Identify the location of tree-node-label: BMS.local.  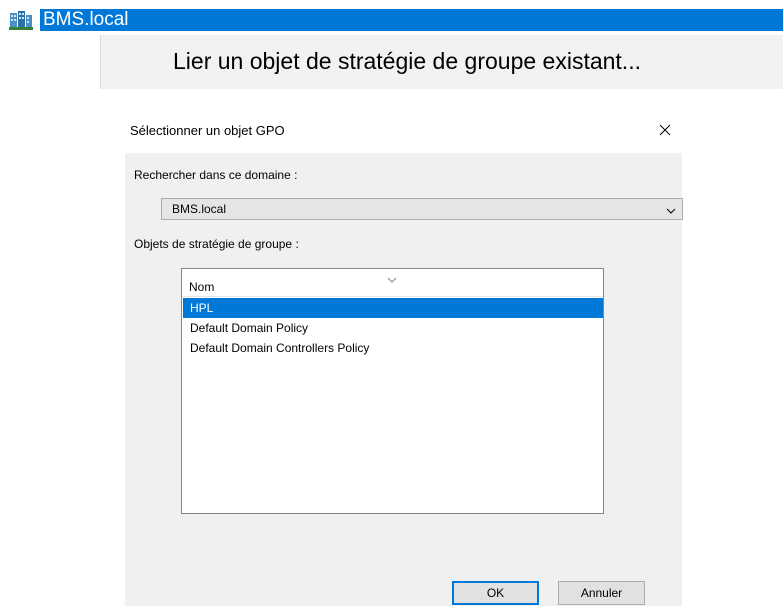
(86, 20).